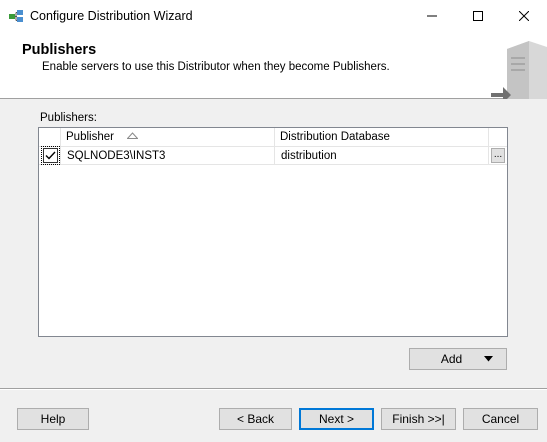 The image size is (547, 442). What do you see at coordinates (335, 137) in the screenshot?
I see `distribution-database-column-label: Distribution Database` at bounding box center [335, 137].